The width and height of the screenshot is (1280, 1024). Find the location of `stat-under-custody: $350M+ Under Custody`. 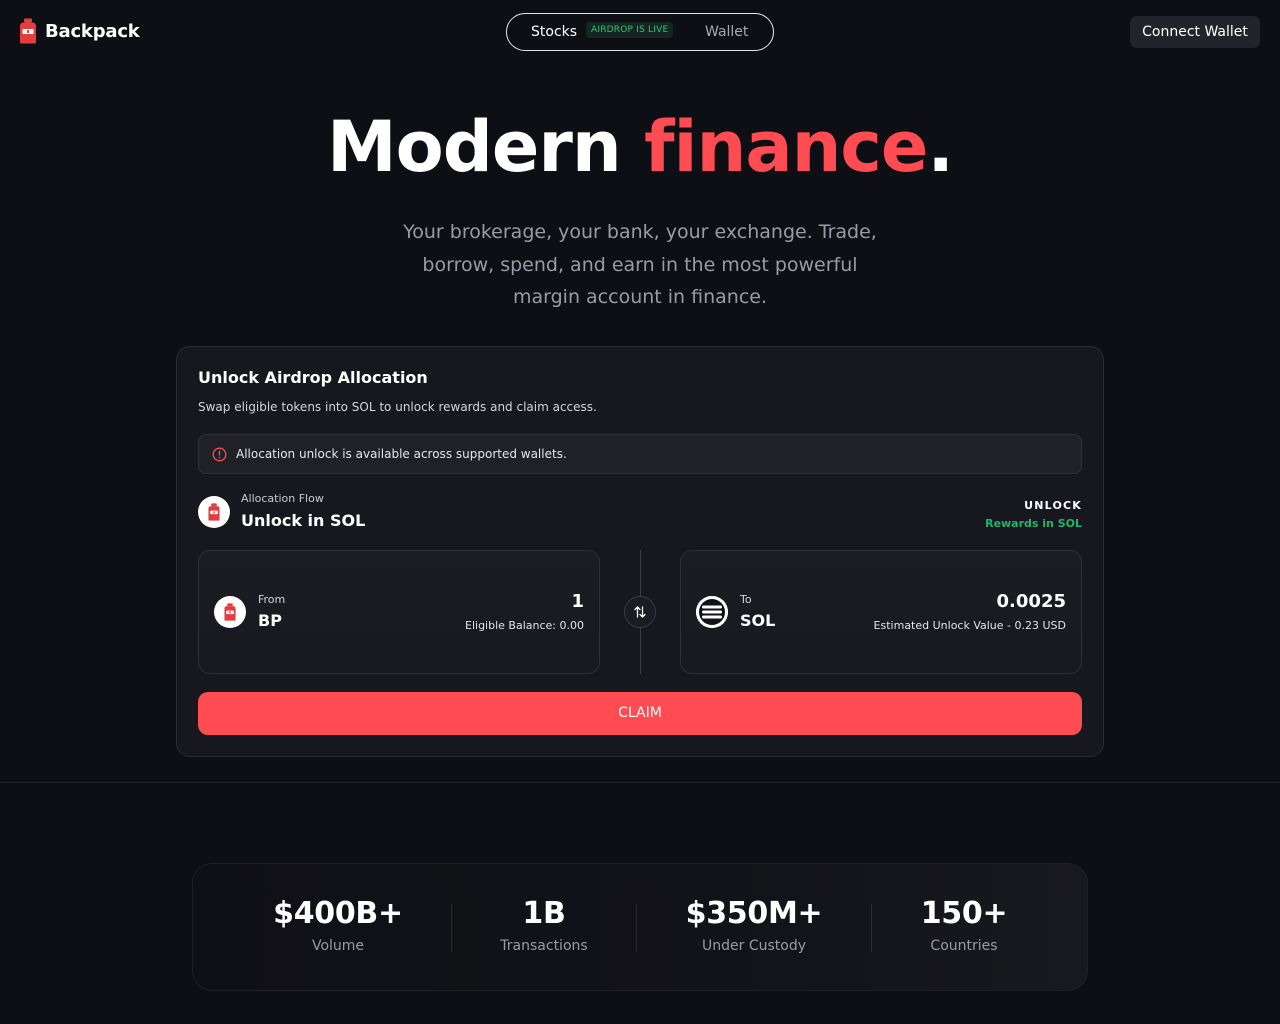

stat-under-custody: $350M+ Under Custody is located at coordinates (754, 924).